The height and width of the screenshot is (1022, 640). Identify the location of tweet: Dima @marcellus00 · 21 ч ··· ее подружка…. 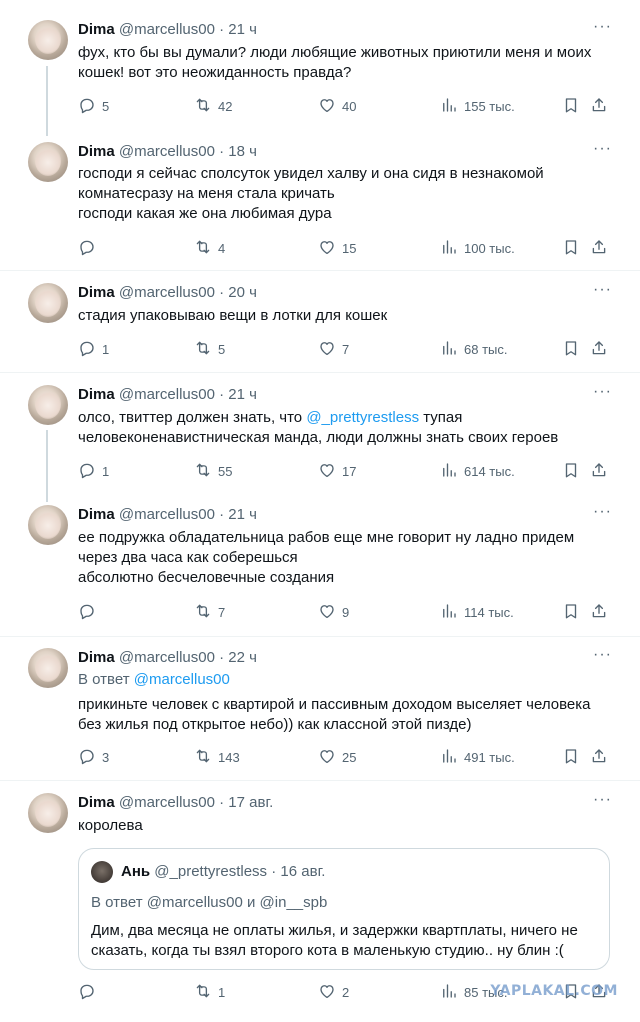
(320, 569).